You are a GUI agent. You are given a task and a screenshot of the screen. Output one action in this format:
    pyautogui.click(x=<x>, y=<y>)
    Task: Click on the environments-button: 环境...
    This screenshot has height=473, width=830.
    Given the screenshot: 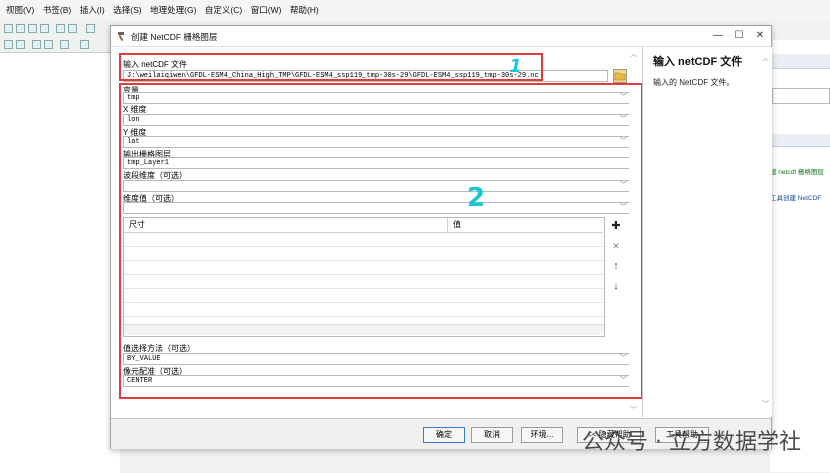 What is the action you would take?
    pyautogui.click(x=542, y=435)
    